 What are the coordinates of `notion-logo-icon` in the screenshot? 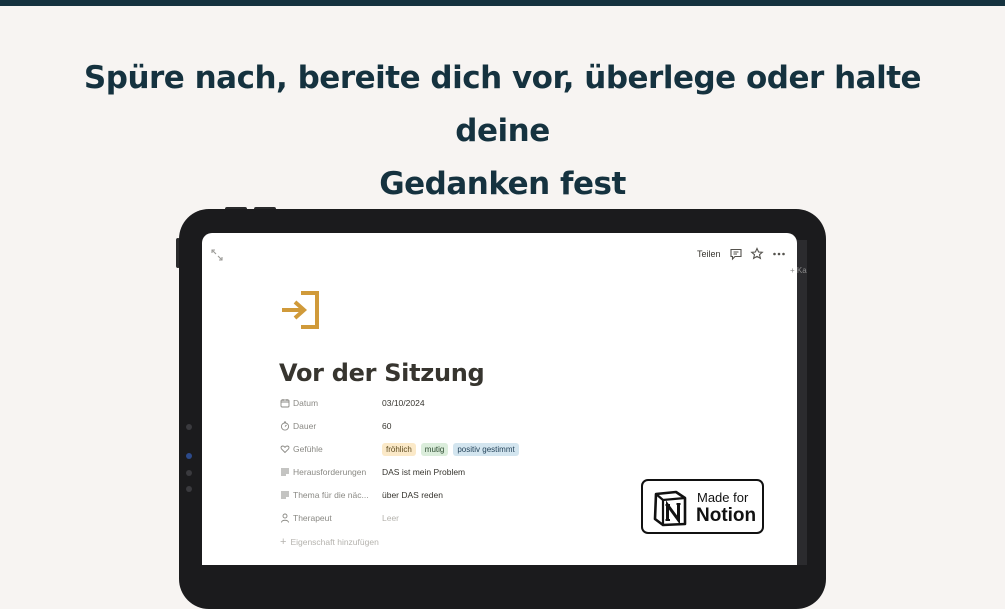 It's located at (670, 508).